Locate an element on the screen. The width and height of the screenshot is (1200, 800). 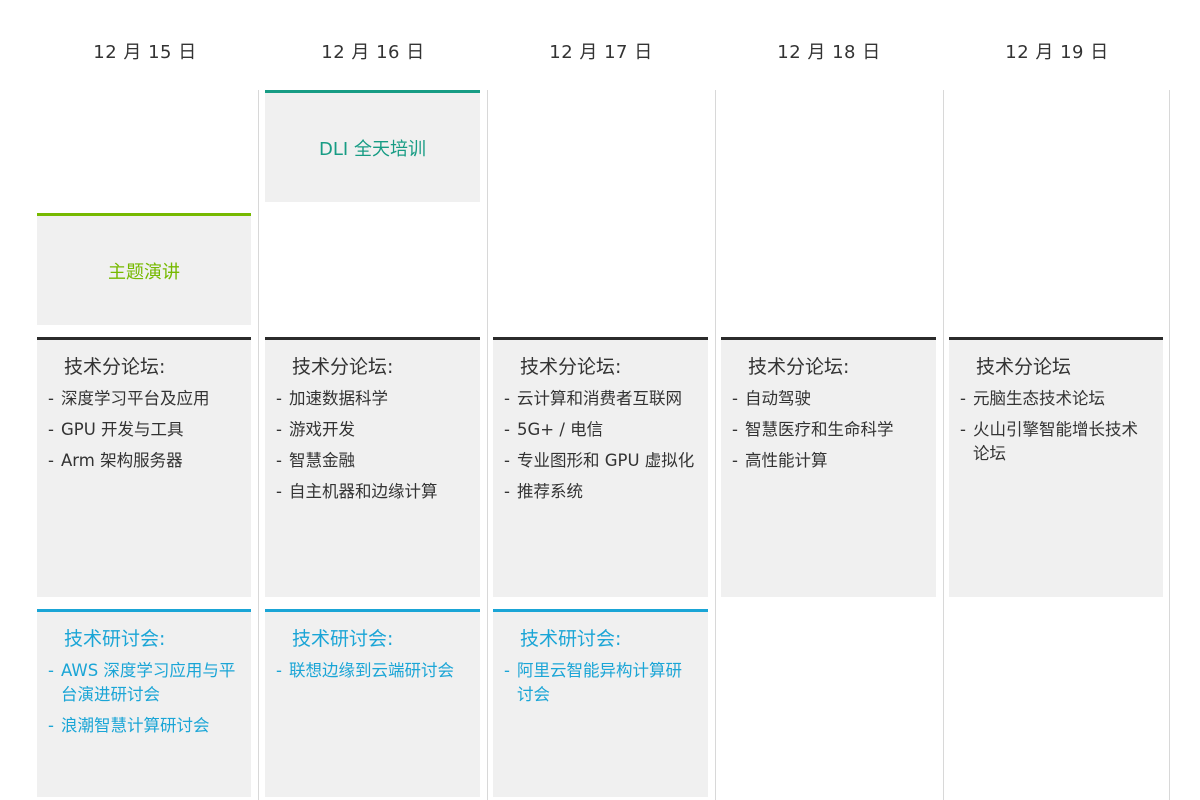
forum-item: Arm 架构服务器 is located at coordinates (143, 461).